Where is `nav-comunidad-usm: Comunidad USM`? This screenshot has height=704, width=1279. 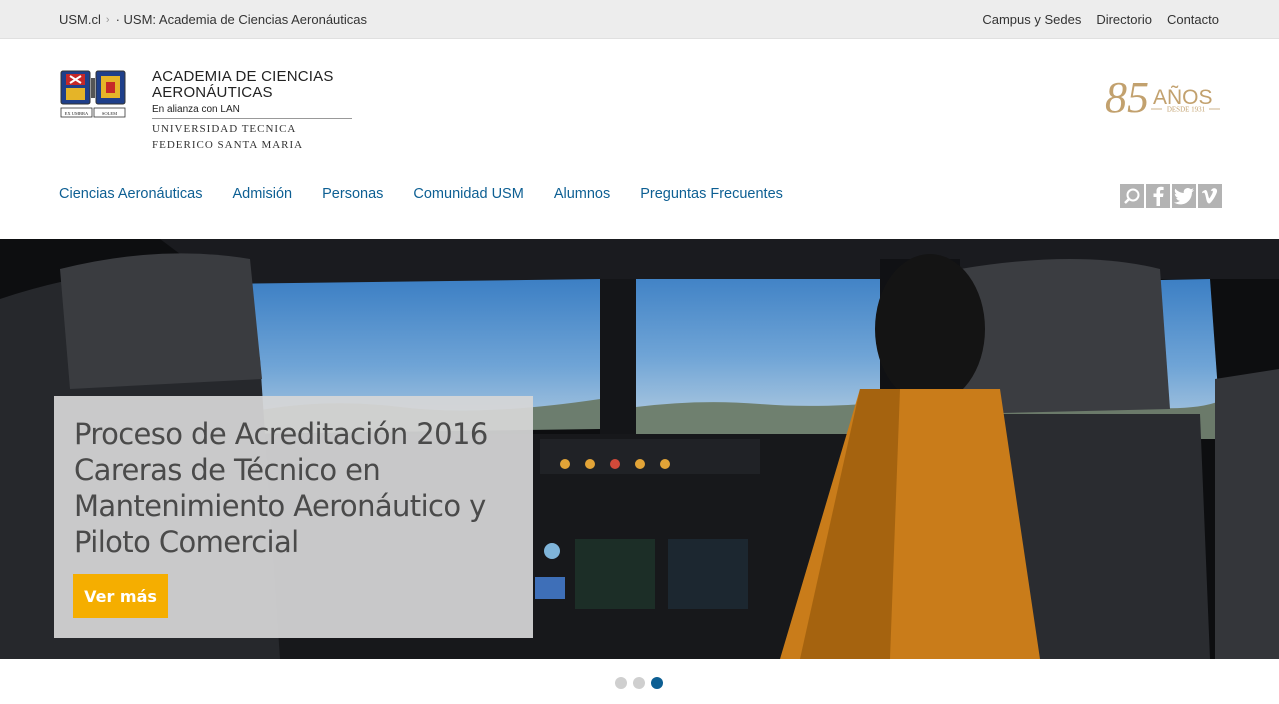
nav-comunidad-usm: Comunidad USM is located at coordinates (468, 194).